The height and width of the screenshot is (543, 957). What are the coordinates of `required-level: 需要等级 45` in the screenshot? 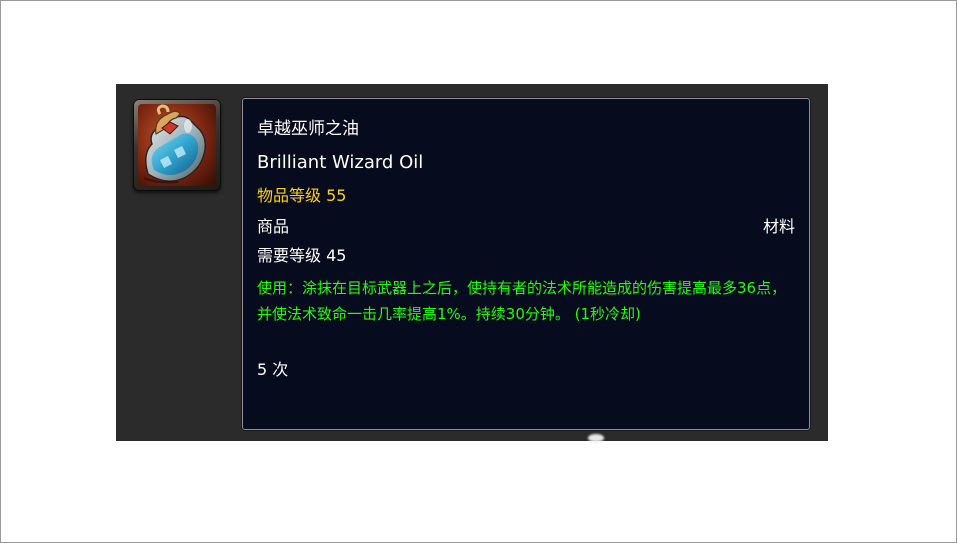 It's located at (302, 255).